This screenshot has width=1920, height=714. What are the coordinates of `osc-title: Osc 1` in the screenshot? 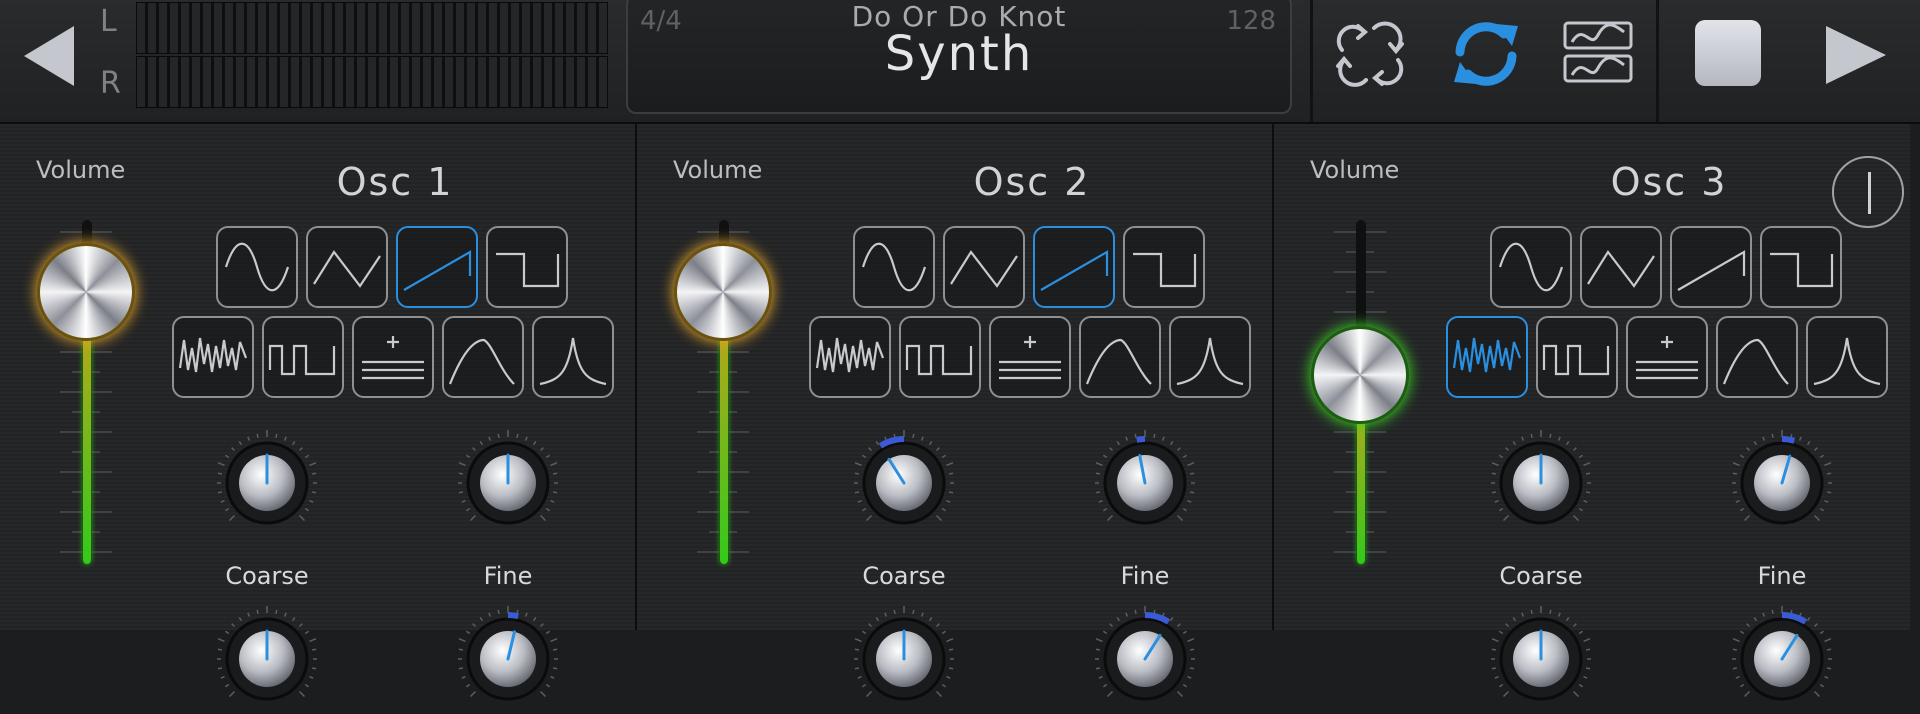 It's located at (395, 182).